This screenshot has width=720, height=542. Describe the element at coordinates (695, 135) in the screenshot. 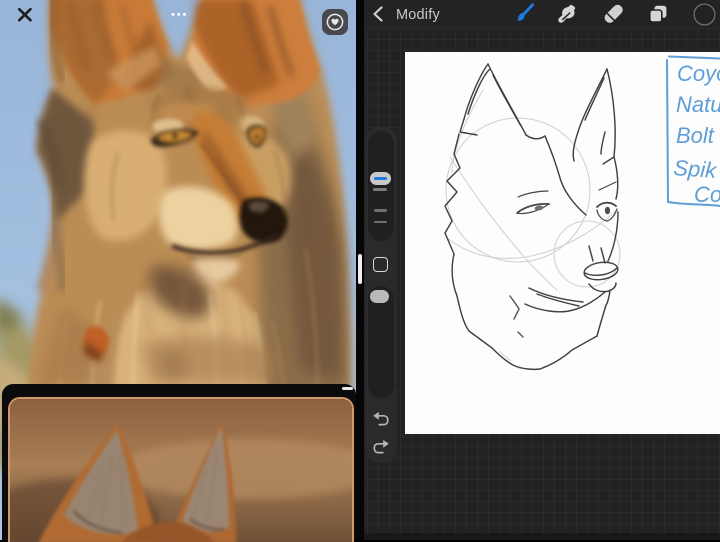

I see `svg-text: Bolt` at that location.